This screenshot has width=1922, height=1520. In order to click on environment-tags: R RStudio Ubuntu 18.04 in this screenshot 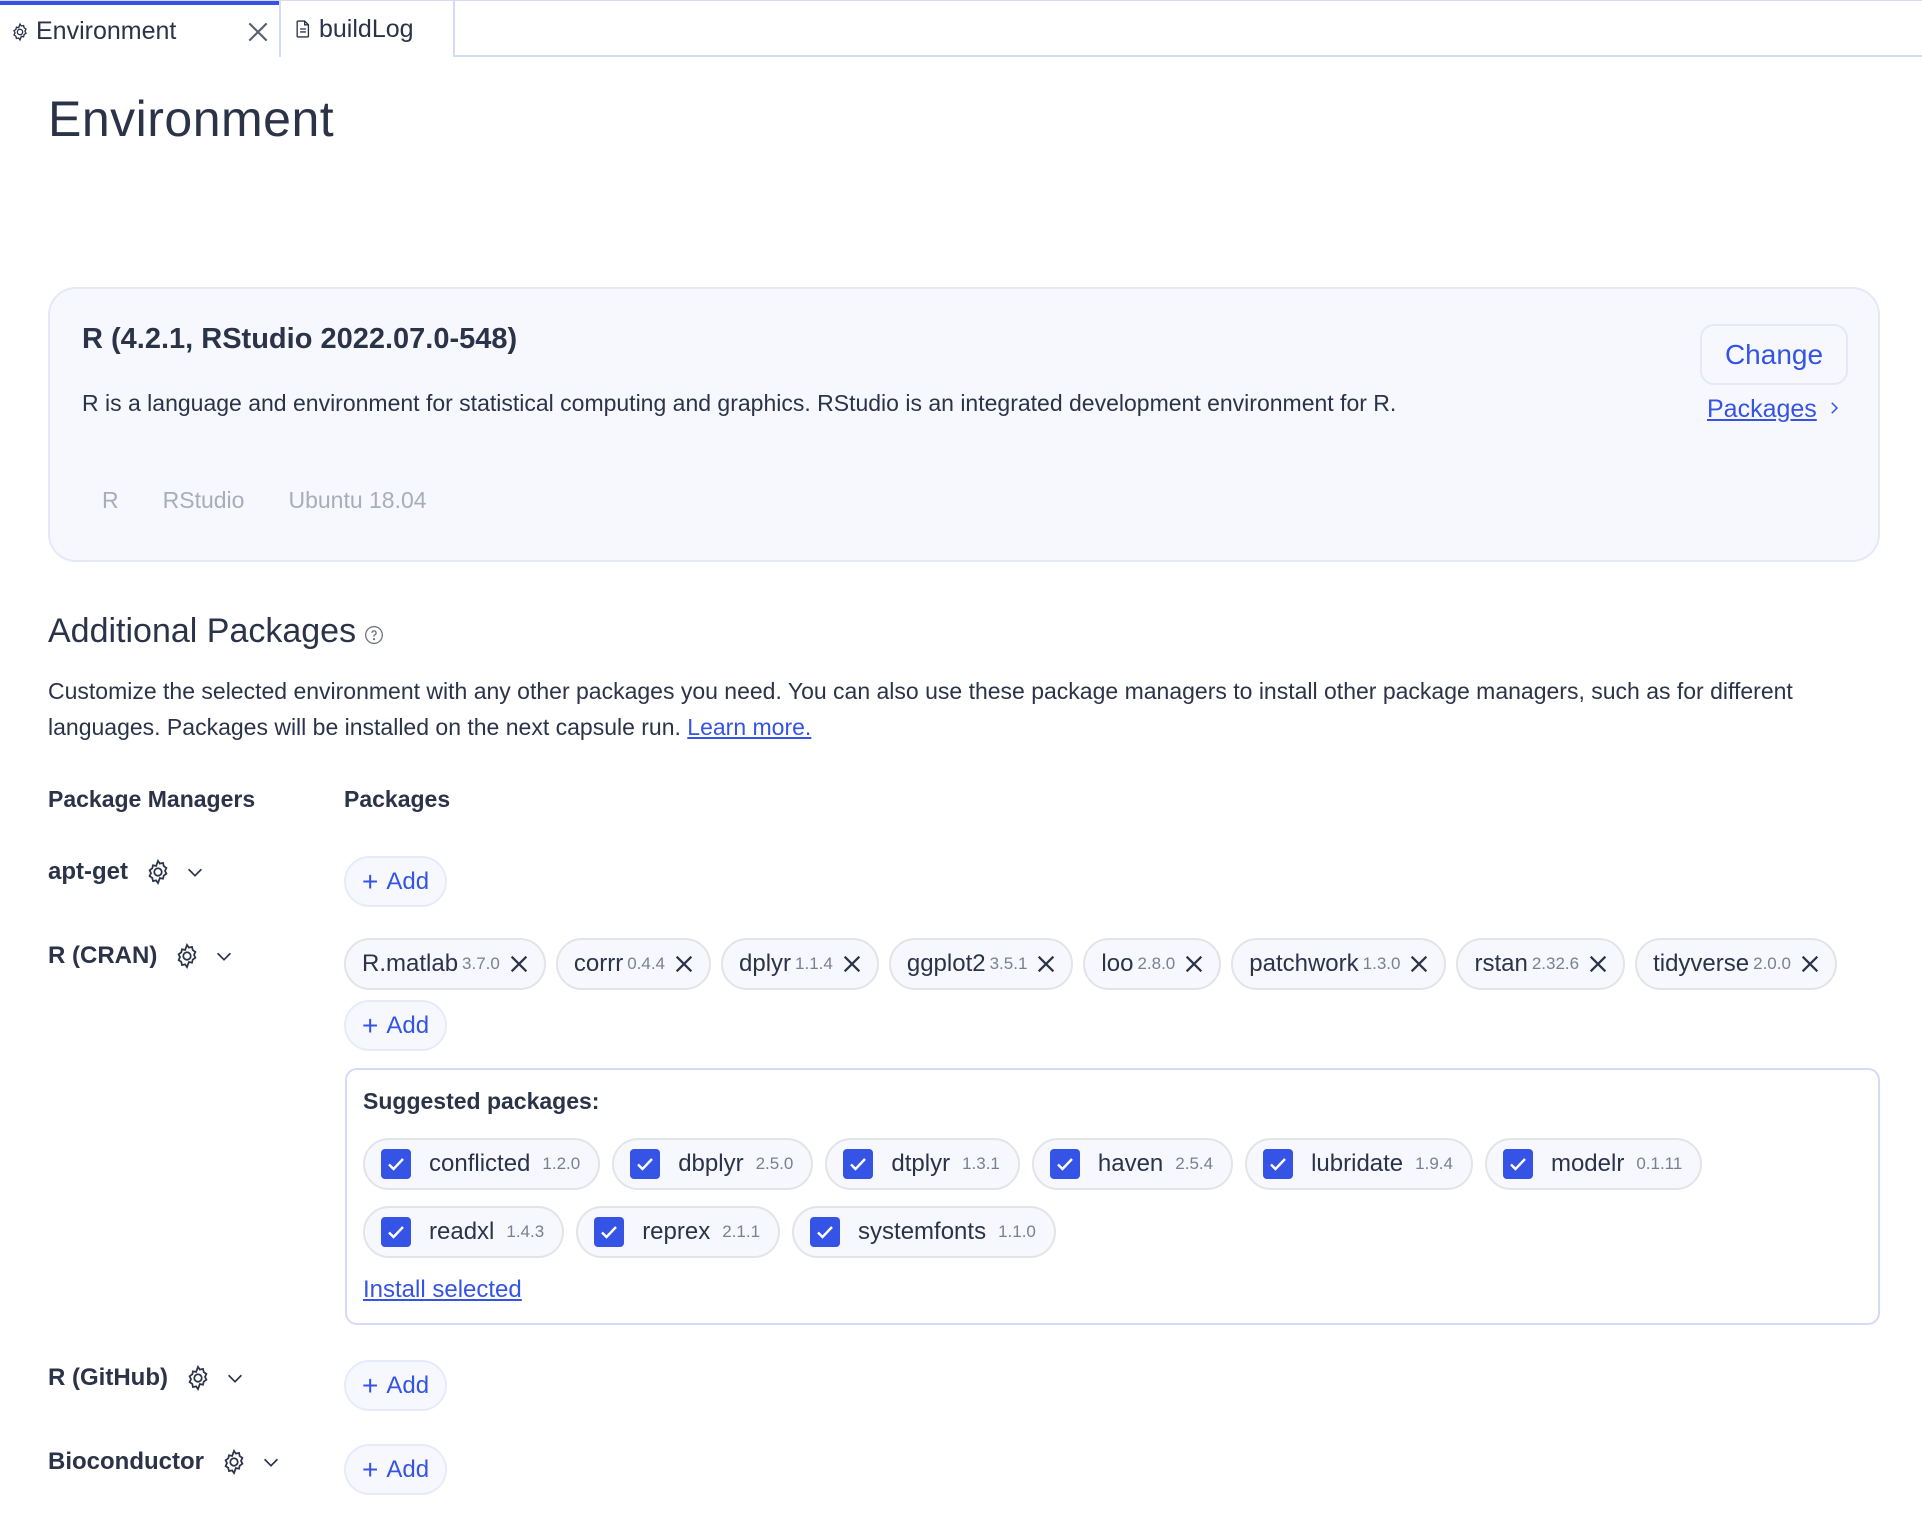, I will do `click(264, 500)`.